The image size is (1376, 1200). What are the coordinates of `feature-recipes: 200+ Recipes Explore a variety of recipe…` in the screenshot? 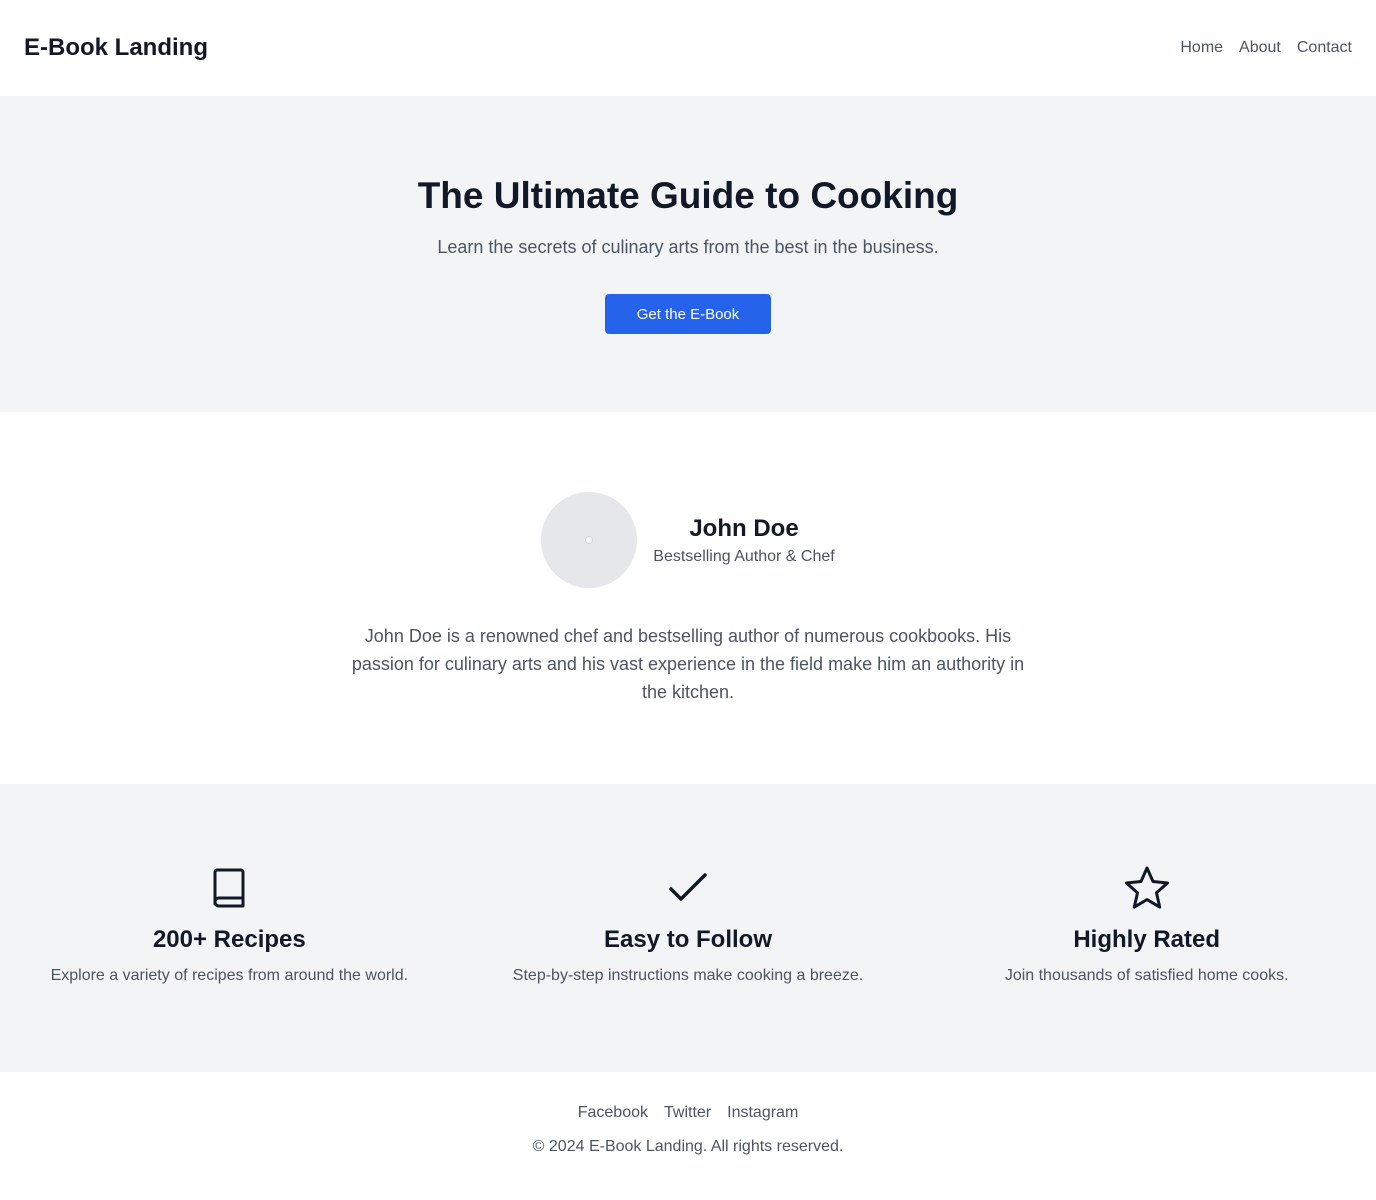 It's located at (229, 968).